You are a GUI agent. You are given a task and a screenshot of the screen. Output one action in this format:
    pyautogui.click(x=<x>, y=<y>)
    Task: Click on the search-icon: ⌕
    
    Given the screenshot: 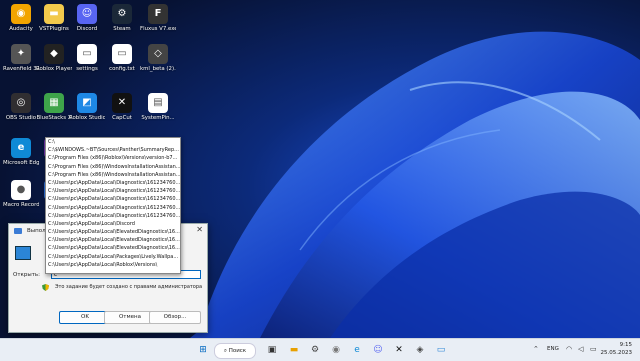 What is the action you would take?
    pyautogui.click(x=225, y=351)
    